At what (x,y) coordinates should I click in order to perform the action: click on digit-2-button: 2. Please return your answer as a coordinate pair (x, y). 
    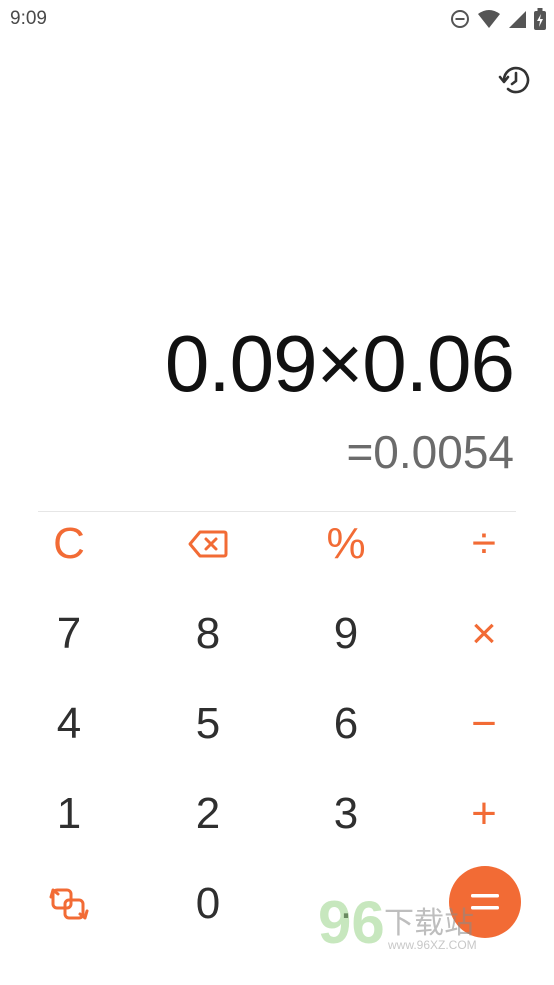
    Looking at the image, I should click on (208, 814).